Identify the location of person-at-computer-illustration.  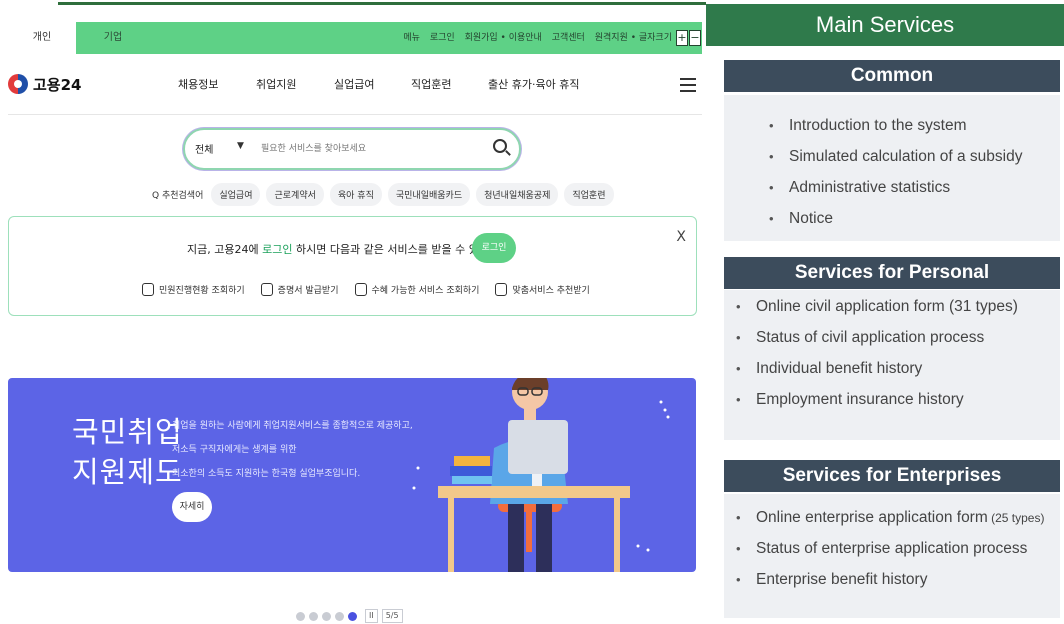
(541, 475).